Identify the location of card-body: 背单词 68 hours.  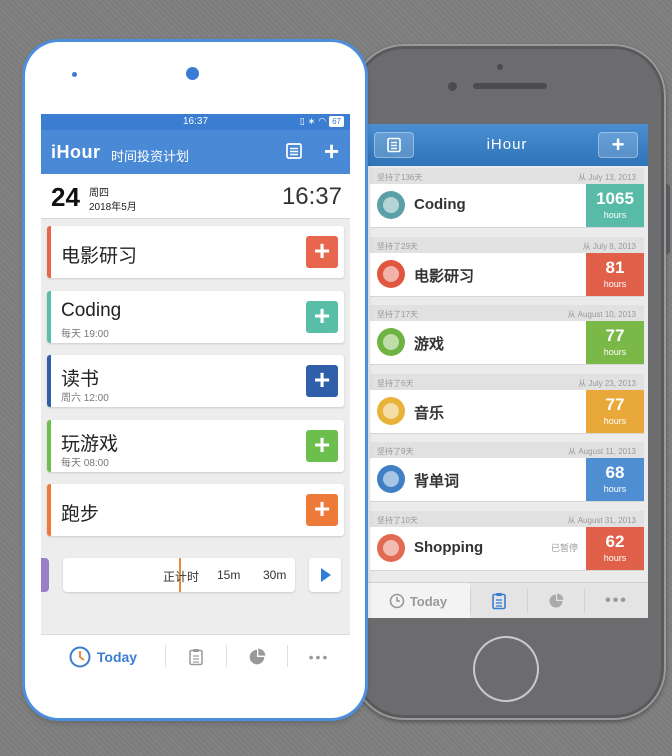
(507, 480).